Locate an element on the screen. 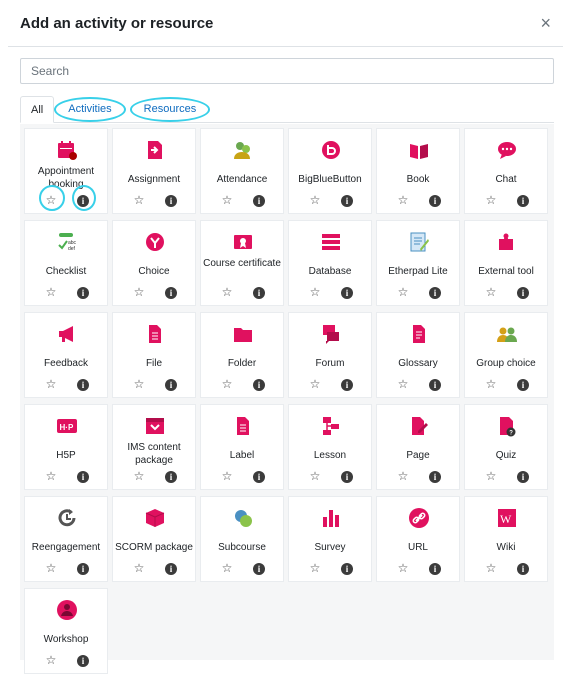 This screenshot has height=674, width=563. activity-item-file: File ☆ i is located at coordinates (154, 355).